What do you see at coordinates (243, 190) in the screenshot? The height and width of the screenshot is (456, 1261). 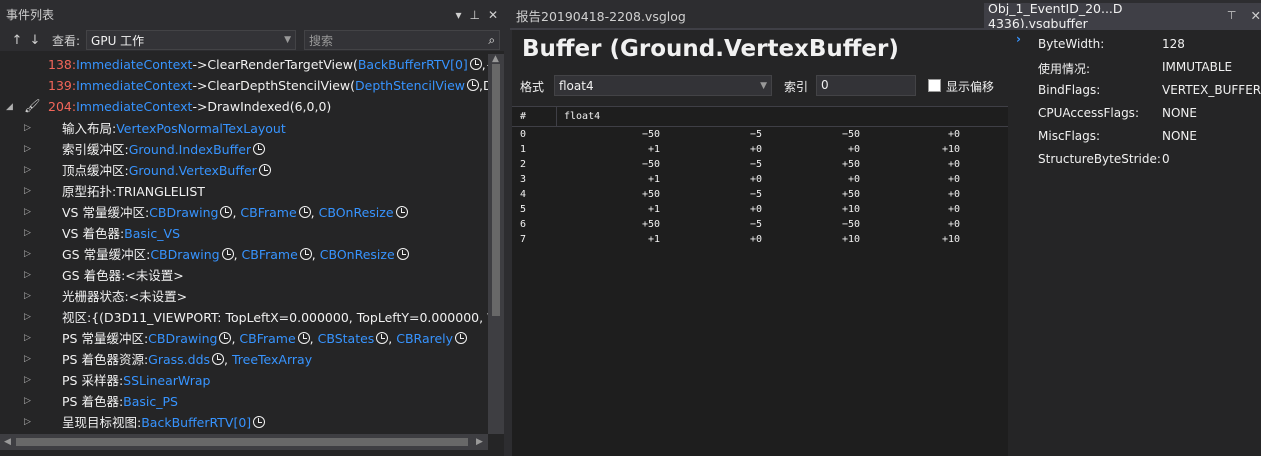 I see `tree-row: ▷ 原型拓扑:TRIANGLELIST` at bounding box center [243, 190].